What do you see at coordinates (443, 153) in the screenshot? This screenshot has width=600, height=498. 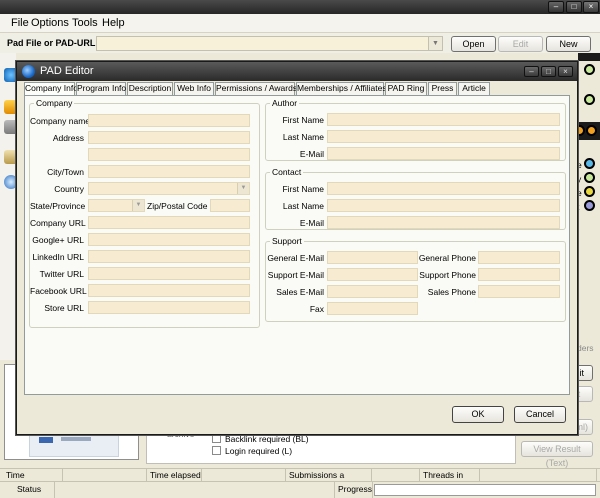 I see `author-email-field` at bounding box center [443, 153].